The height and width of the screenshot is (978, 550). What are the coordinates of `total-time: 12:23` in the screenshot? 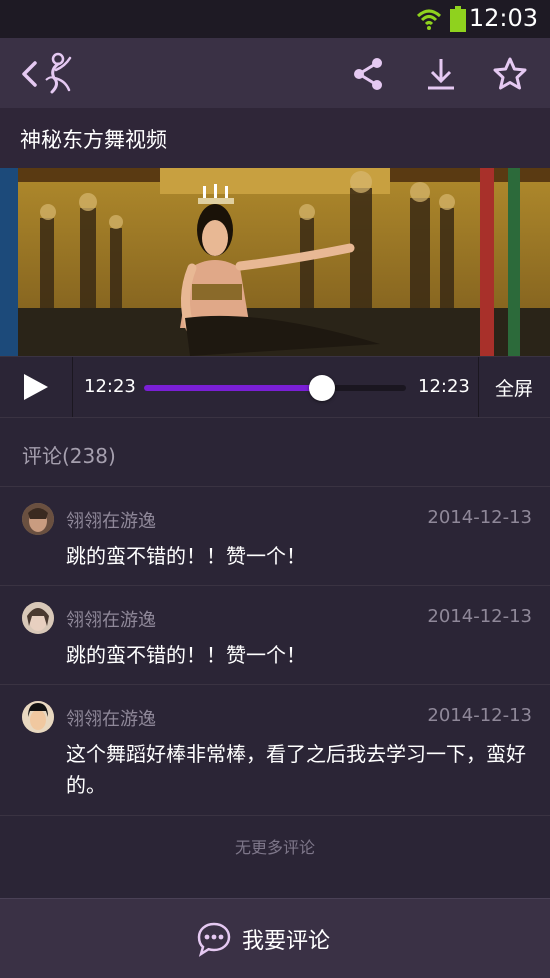 It's located at (444, 386).